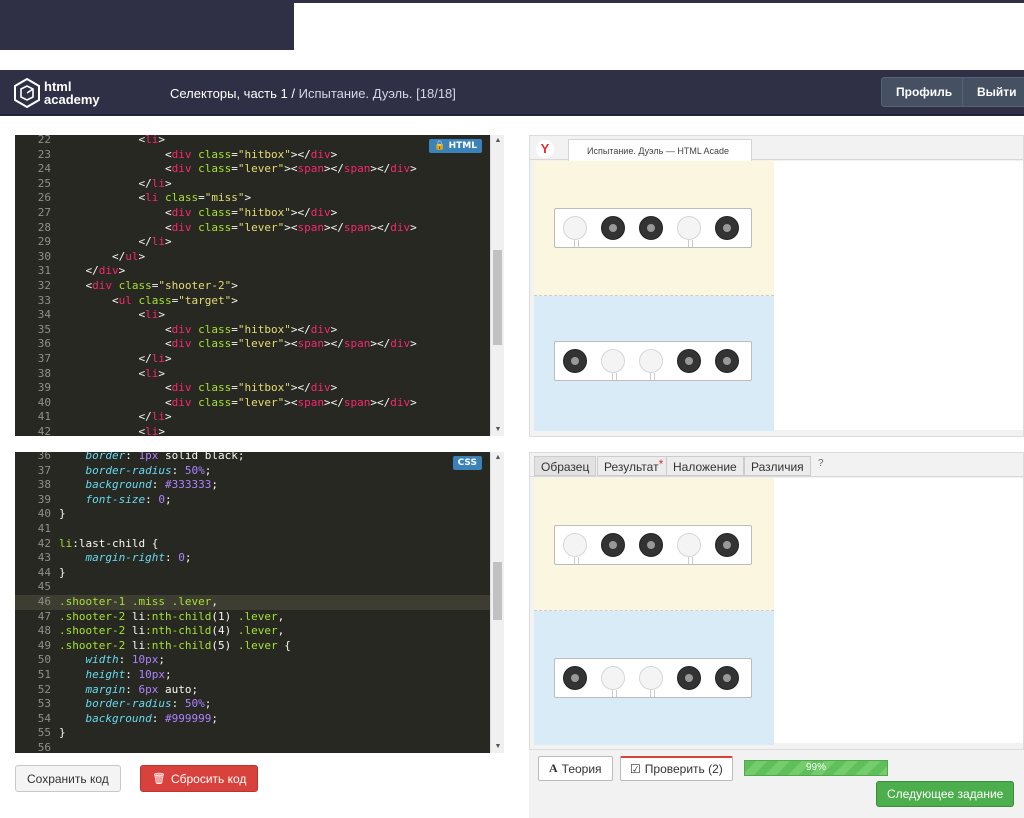 The image size is (1024, 818). What do you see at coordinates (44, 358) in the screenshot?
I see `line-number: 37` at bounding box center [44, 358].